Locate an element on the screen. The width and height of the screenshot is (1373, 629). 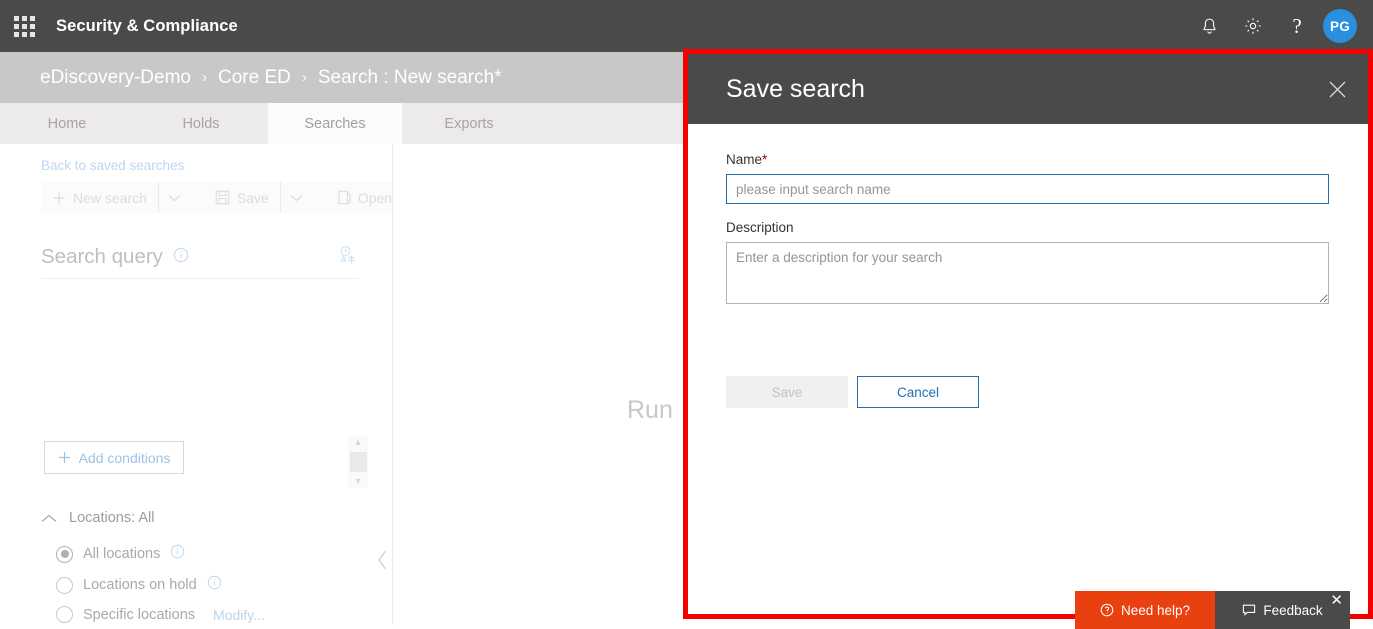
radio-all-locations-label: All locations is located at coordinates (122, 554).